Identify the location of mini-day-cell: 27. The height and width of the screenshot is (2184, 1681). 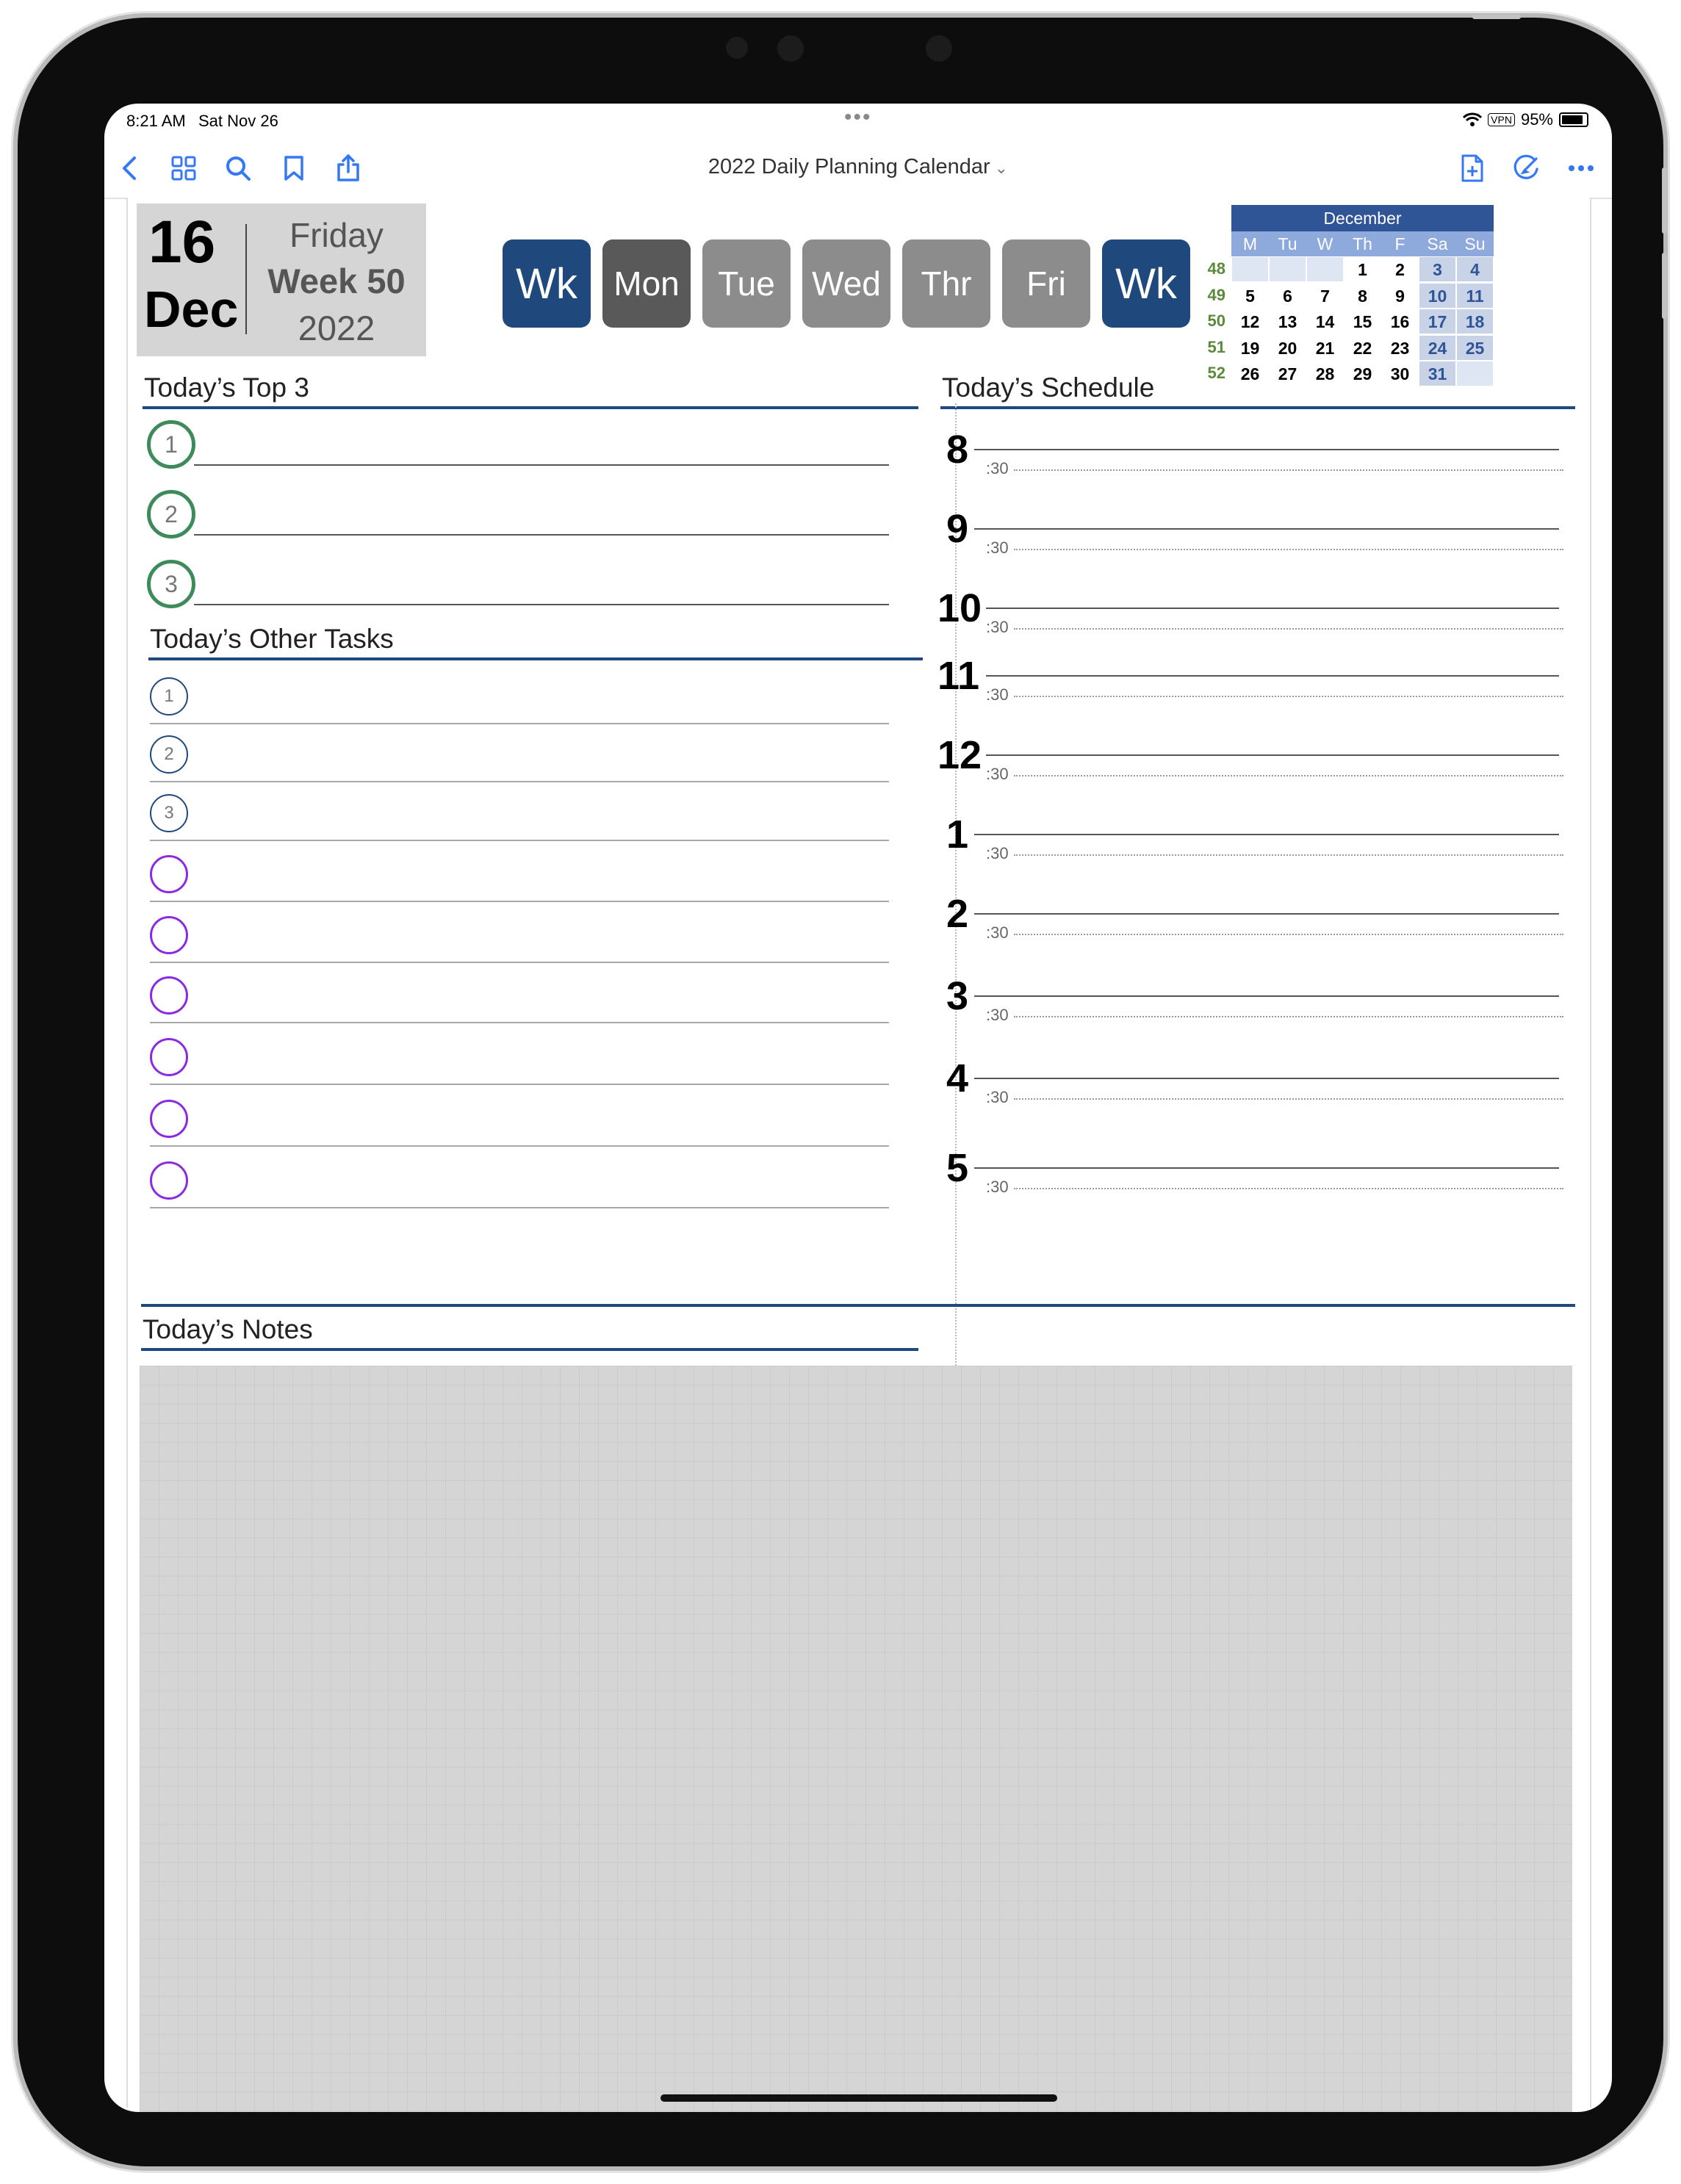
(1287, 373).